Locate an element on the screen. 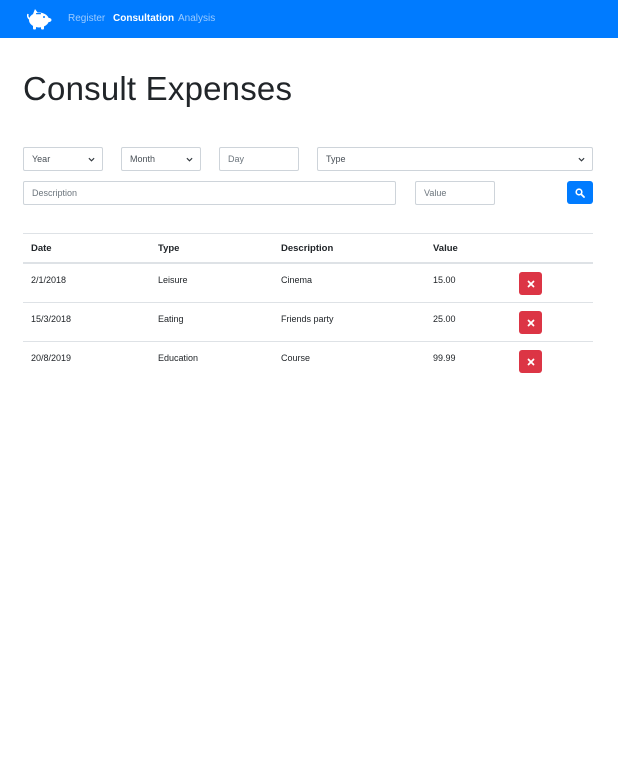 The height and width of the screenshot is (770, 618). type-select: Type is located at coordinates (455, 159).